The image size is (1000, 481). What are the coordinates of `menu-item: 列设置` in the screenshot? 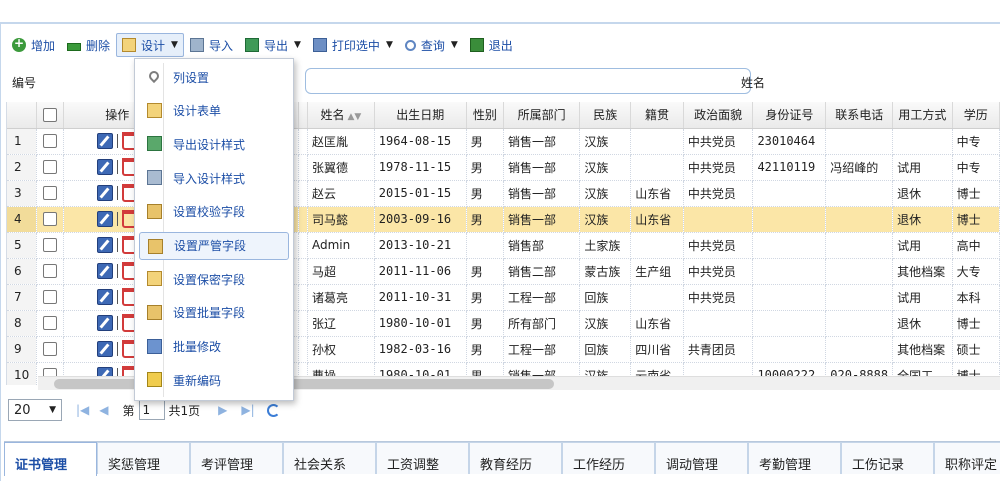 It's located at (214, 77).